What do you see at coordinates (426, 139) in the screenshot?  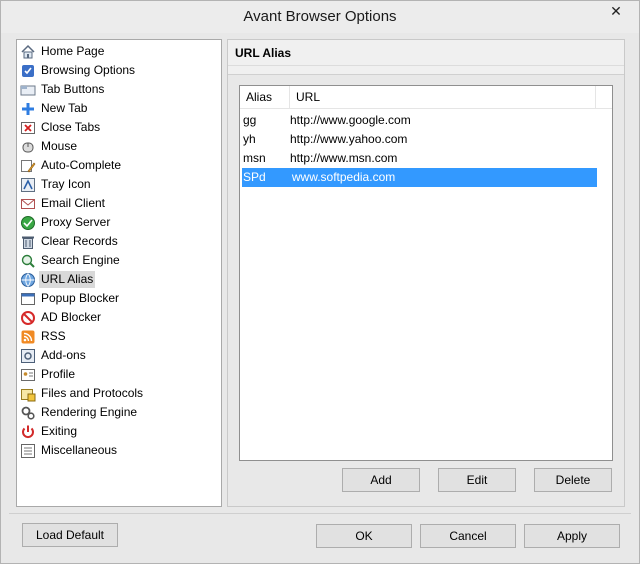 I see `list-item: yh http://www.yahoo.com` at bounding box center [426, 139].